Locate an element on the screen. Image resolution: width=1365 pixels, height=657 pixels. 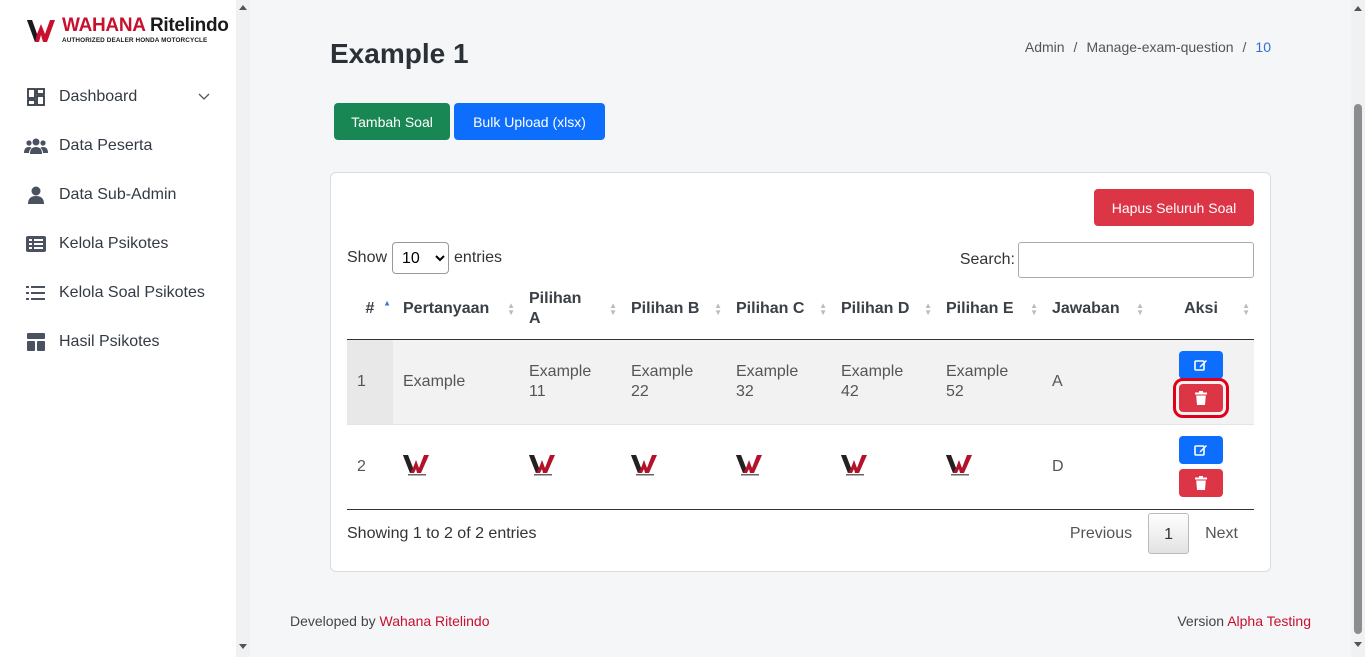
brand-name: WAHANA Ritelindo is located at coordinates (145, 25).